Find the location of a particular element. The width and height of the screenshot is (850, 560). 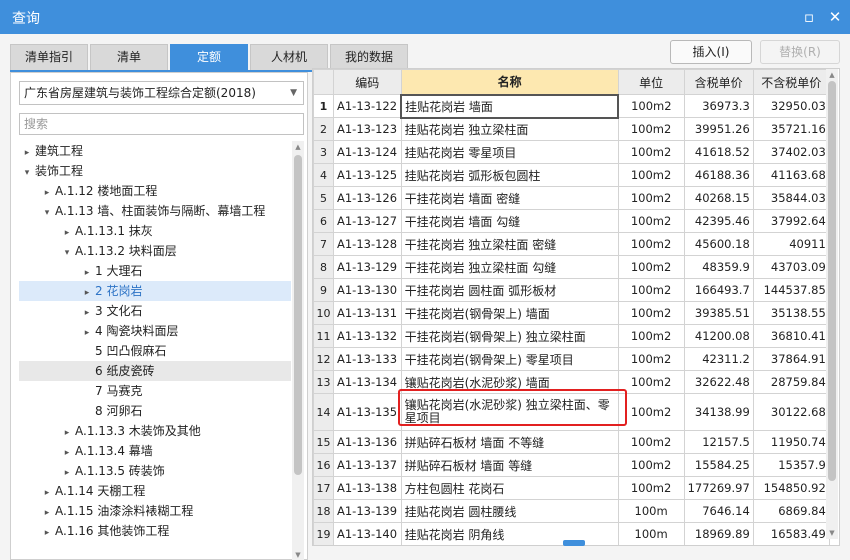

tree-item: 6 纸皮瓷砖 is located at coordinates (155, 371).